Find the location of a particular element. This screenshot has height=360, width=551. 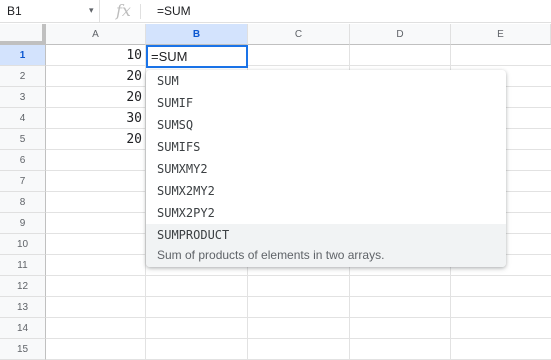

autocomplete-item-sumsq: SUMSQ is located at coordinates (326, 125).